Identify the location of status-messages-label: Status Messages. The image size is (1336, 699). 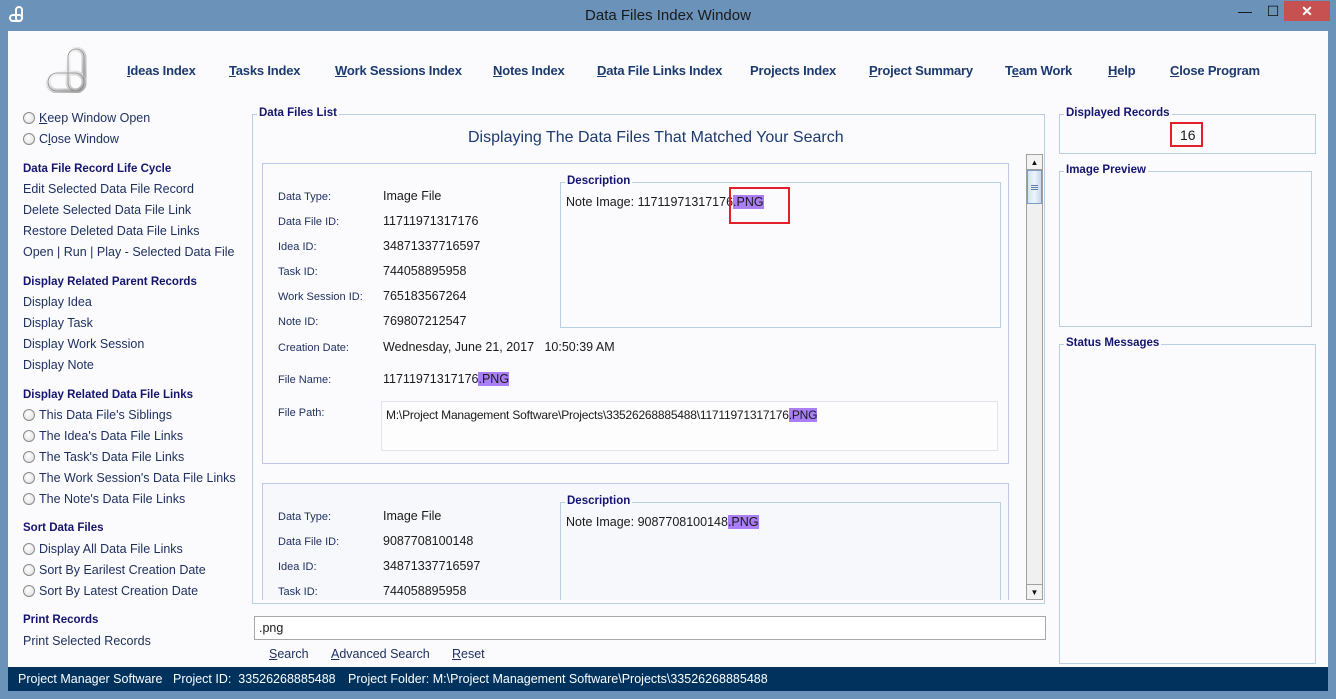
(1113, 343).